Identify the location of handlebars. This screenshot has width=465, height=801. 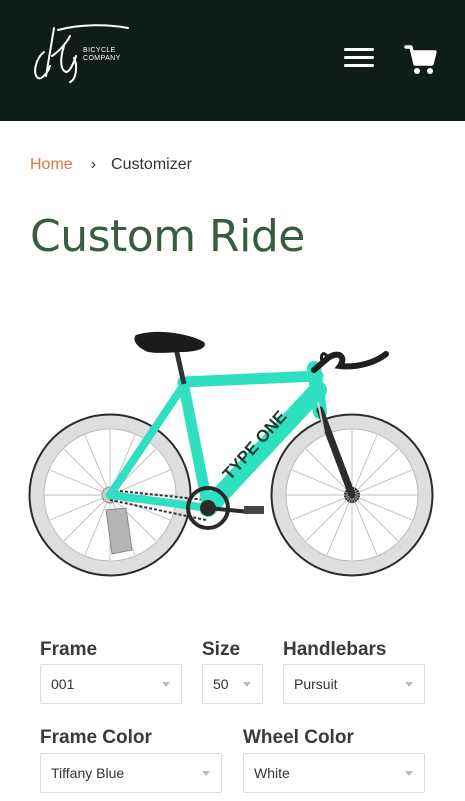
(350, 362).